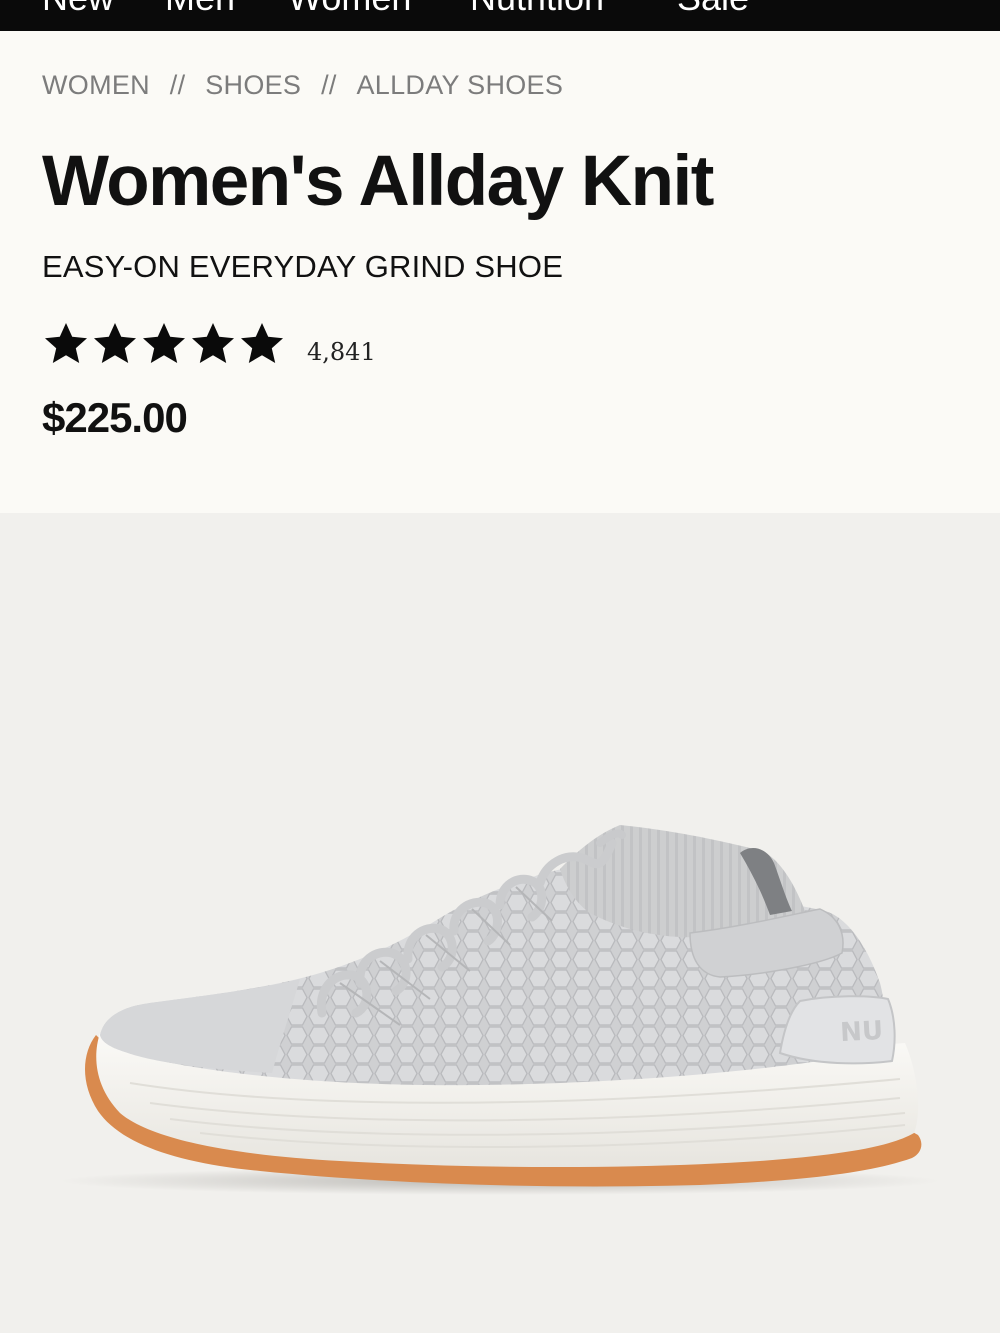 This screenshot has height=1333, width=1000. What do you see at coordinates (537, 10) in the screenshot?
I see `nav-item-nutrition: Nutrition` at bounding box center [537, 10].